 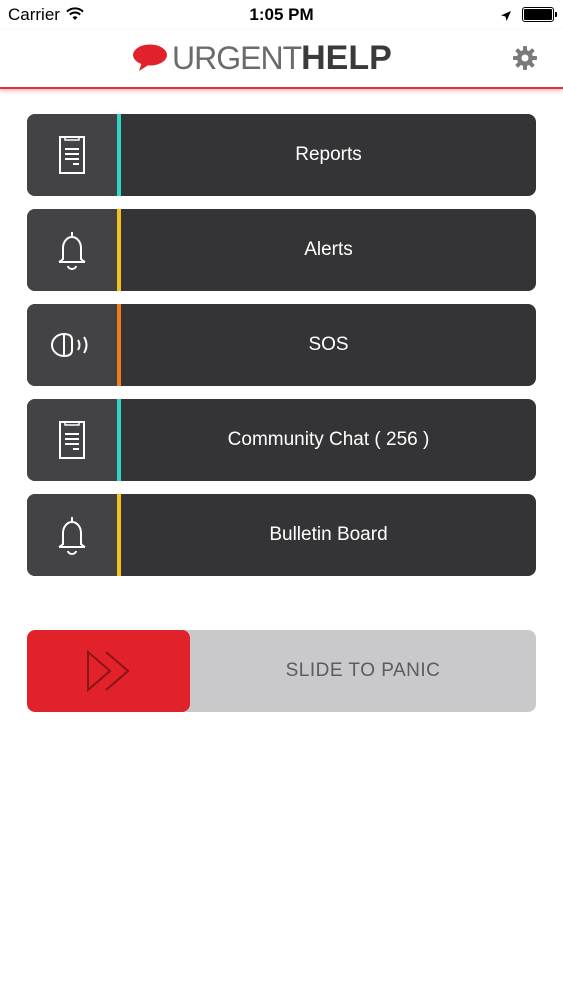 I want to click on panic-slider: SLIDE TO PANIC, so click(x=281, y=671).